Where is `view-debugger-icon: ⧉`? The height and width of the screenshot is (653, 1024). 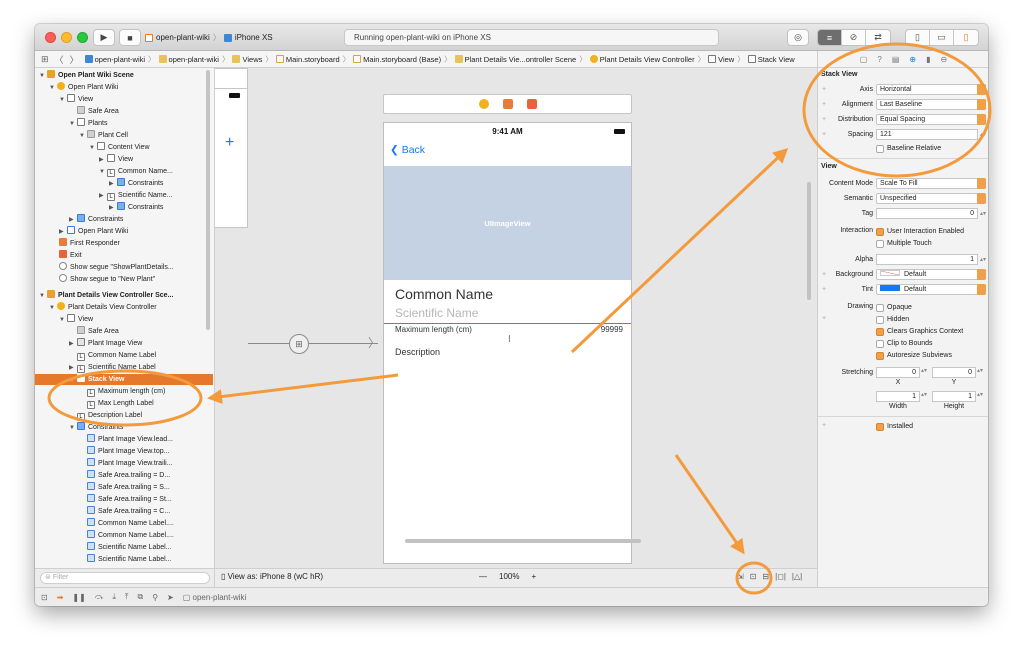 view-debugger-icon: ⧉ is located at coordinates (140, 597).